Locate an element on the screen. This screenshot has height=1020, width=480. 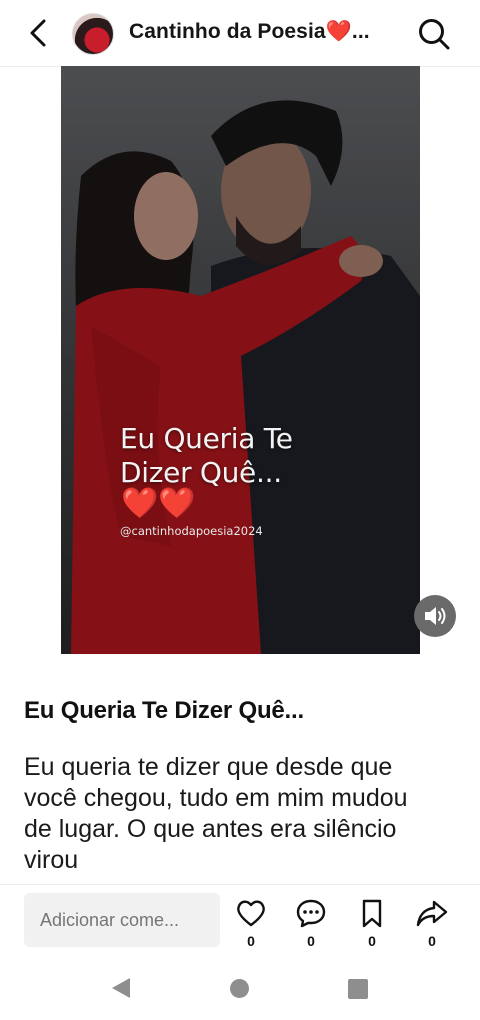
hearts-emoji: ❤️❤️ is located at coordinates (158, 503).